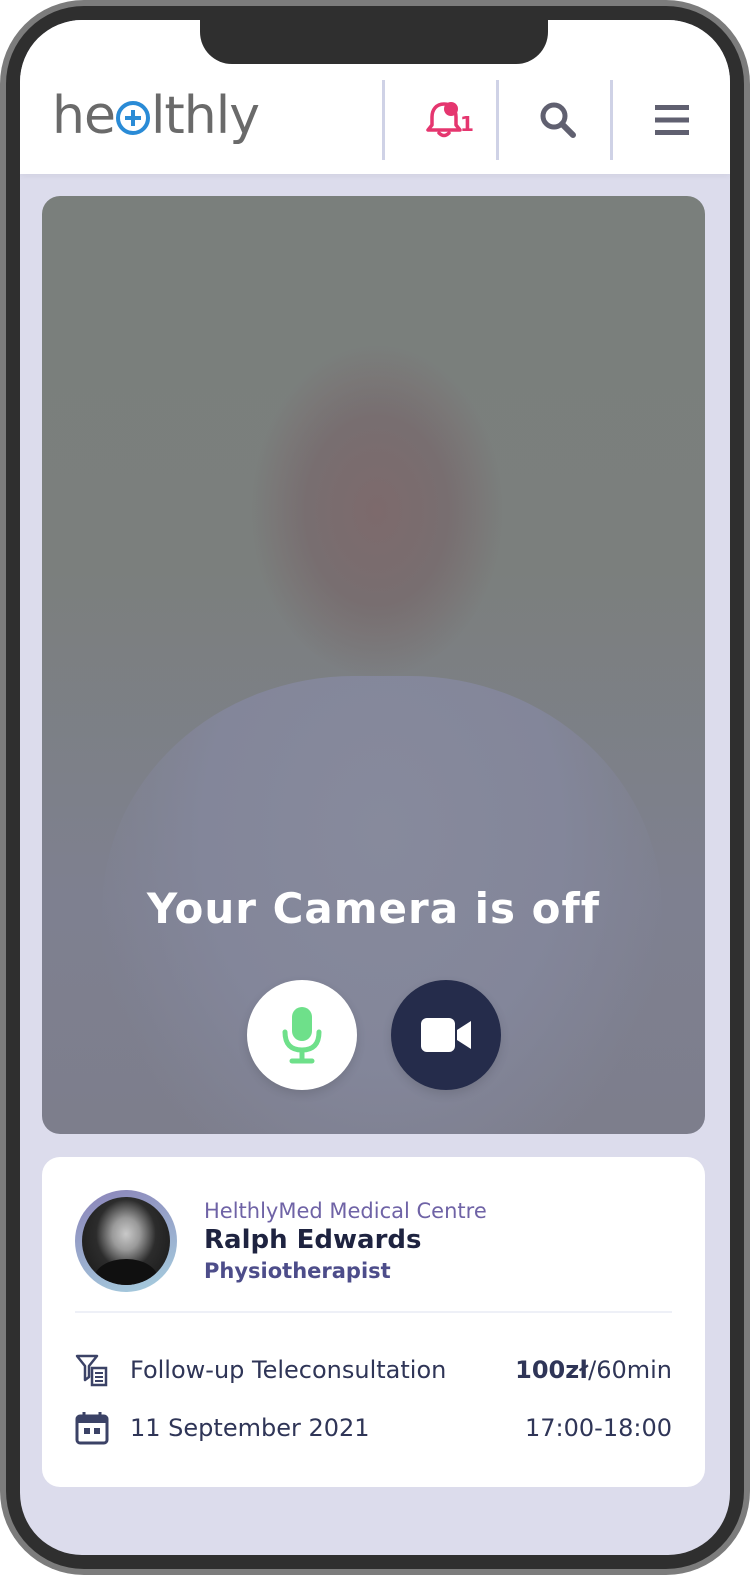  Describe the element at coordinates (297, 1271) in the screenshot. I see `doctor-specialty: Physiotherapist` at that location.